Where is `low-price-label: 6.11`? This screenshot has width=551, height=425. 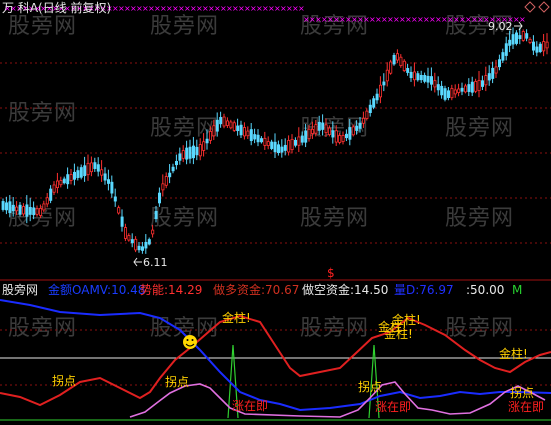
low-price-label: 6.11 is located at coordinates (155, 262).